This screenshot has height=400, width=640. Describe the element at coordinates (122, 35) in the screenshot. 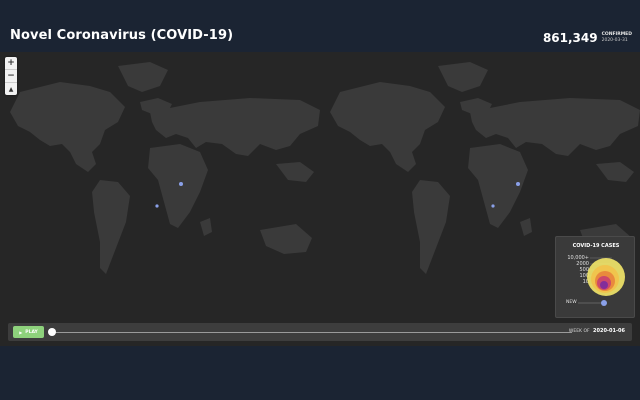

I see `page-title: Novel Coronavirus (COVID-19)` at that location.